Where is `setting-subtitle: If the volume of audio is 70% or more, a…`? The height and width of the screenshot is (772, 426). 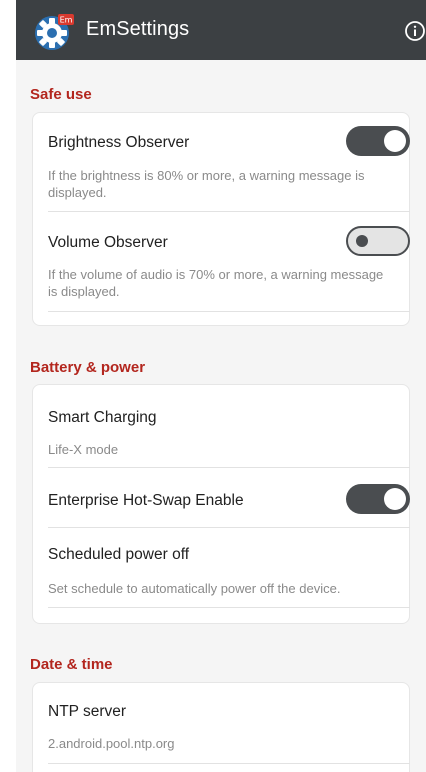
setting-subtitle: If the volume of audio is 70% or more, a… is located at coordinates (216, 283).